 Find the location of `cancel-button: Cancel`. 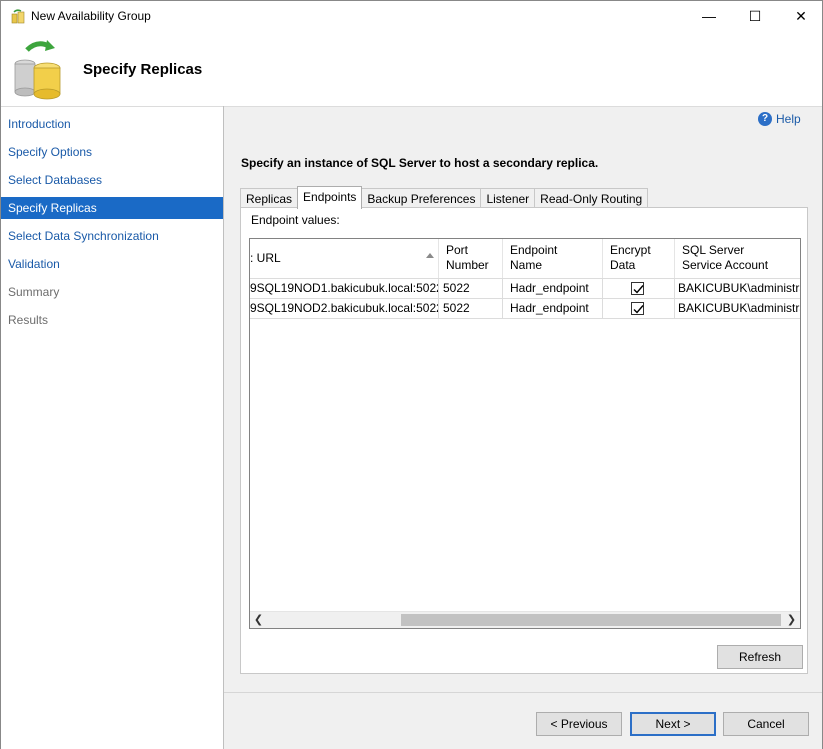

cancel-button: Cancel is located at coordinates (766, 724).